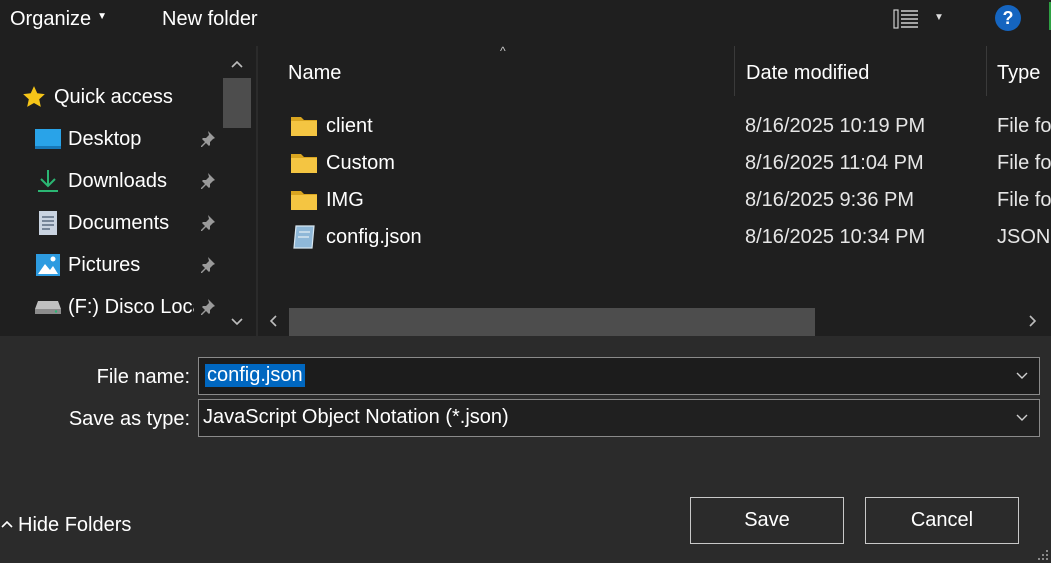 Image resolution: width=1051 pixels, height=563 pixels. I want to click on command-bar: Organize ▼ New folder ▼ ?, so click(525, 23).